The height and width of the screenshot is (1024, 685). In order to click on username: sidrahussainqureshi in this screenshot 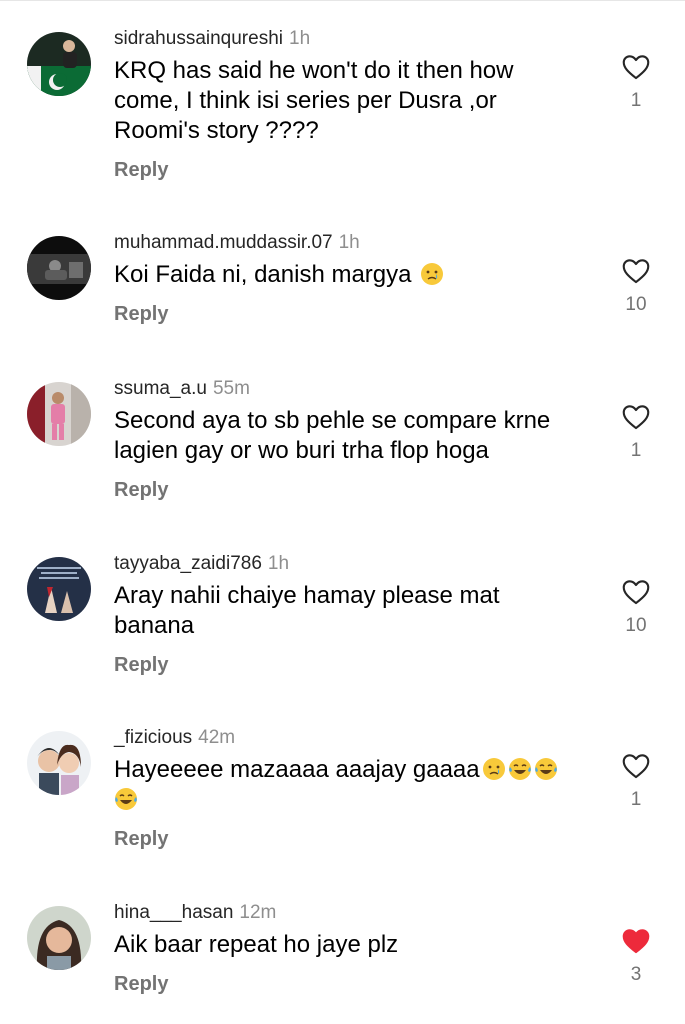, I will do `click(198, 38)`.